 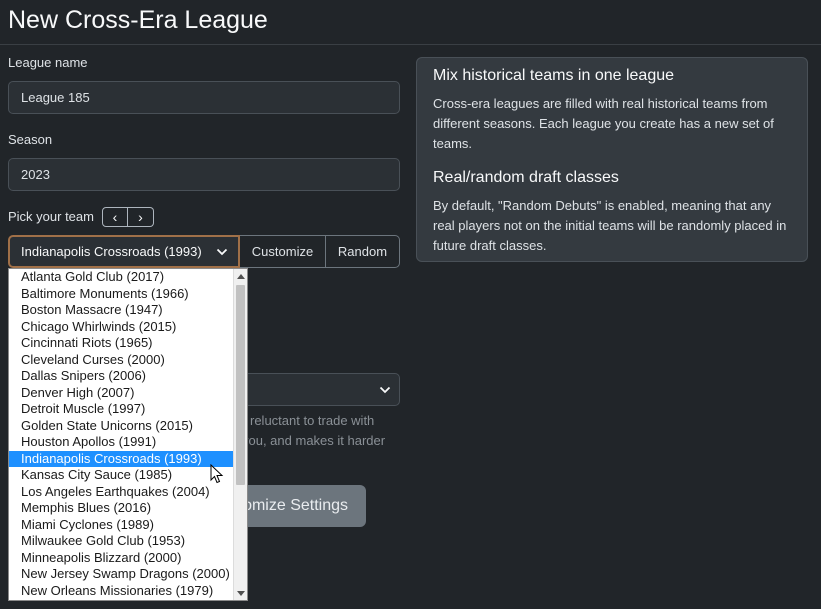 What do you see at coordinates (121, 277) in the screenshot?
I see `dropdown-option: Atlanta Gold Club (2017)` at bounding box center [121, 277].